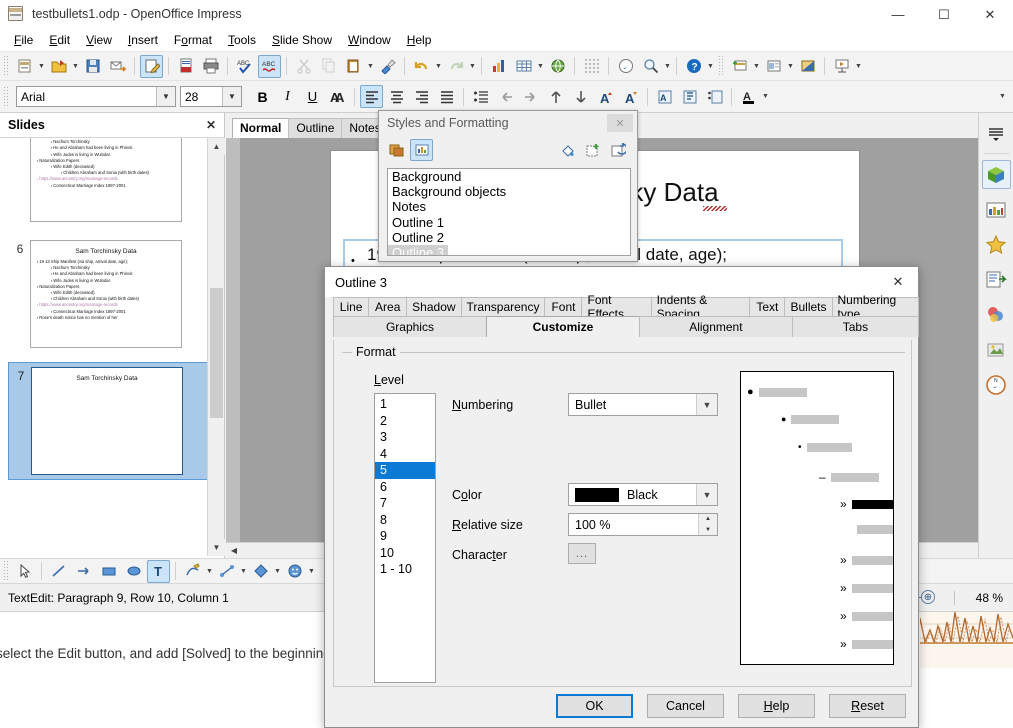 Image resolution: width=1013 pixels, height=728 pixels. Describe the element at coordinates (210, 66) in the screenshot. I see `print-icon` at that location.